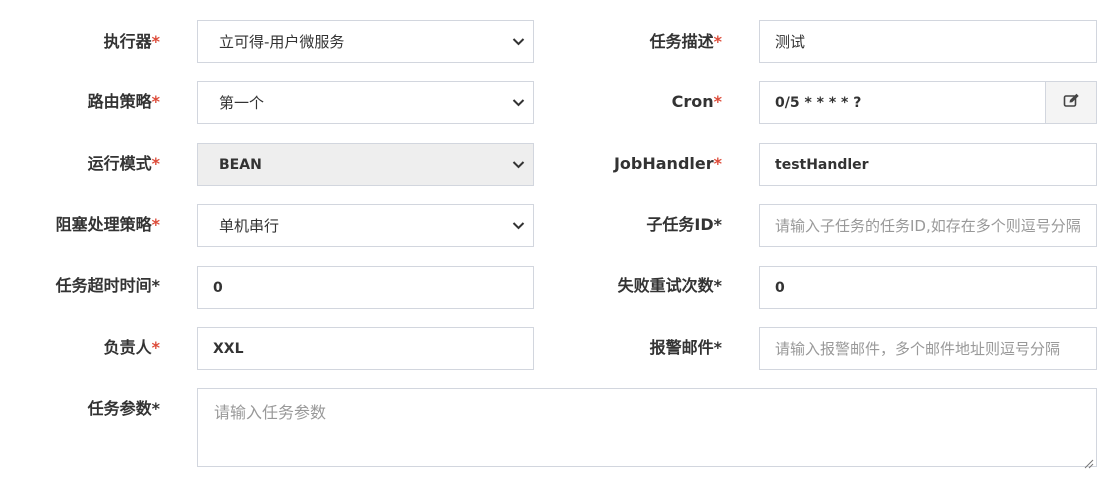 The image size is (1106, 482). Describe the element at coordinates (123, 163) in the screenshot. I see `run-mode-label: 运行模式*` at that location.